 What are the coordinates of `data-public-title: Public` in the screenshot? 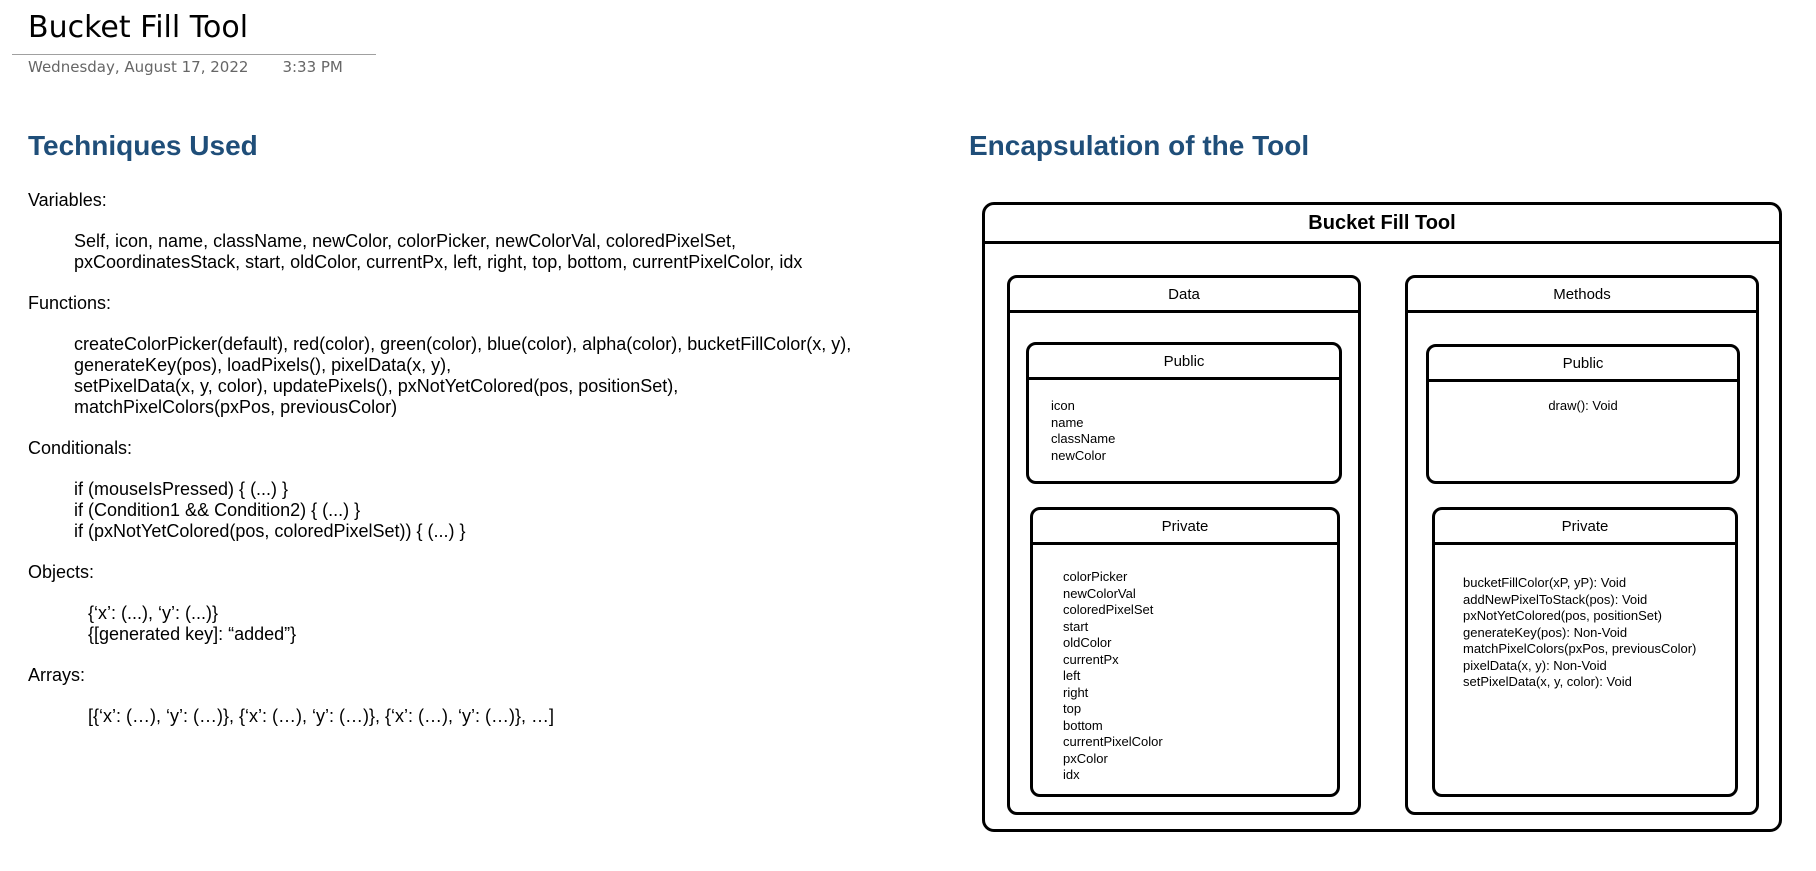 It's located at (1184, 362).